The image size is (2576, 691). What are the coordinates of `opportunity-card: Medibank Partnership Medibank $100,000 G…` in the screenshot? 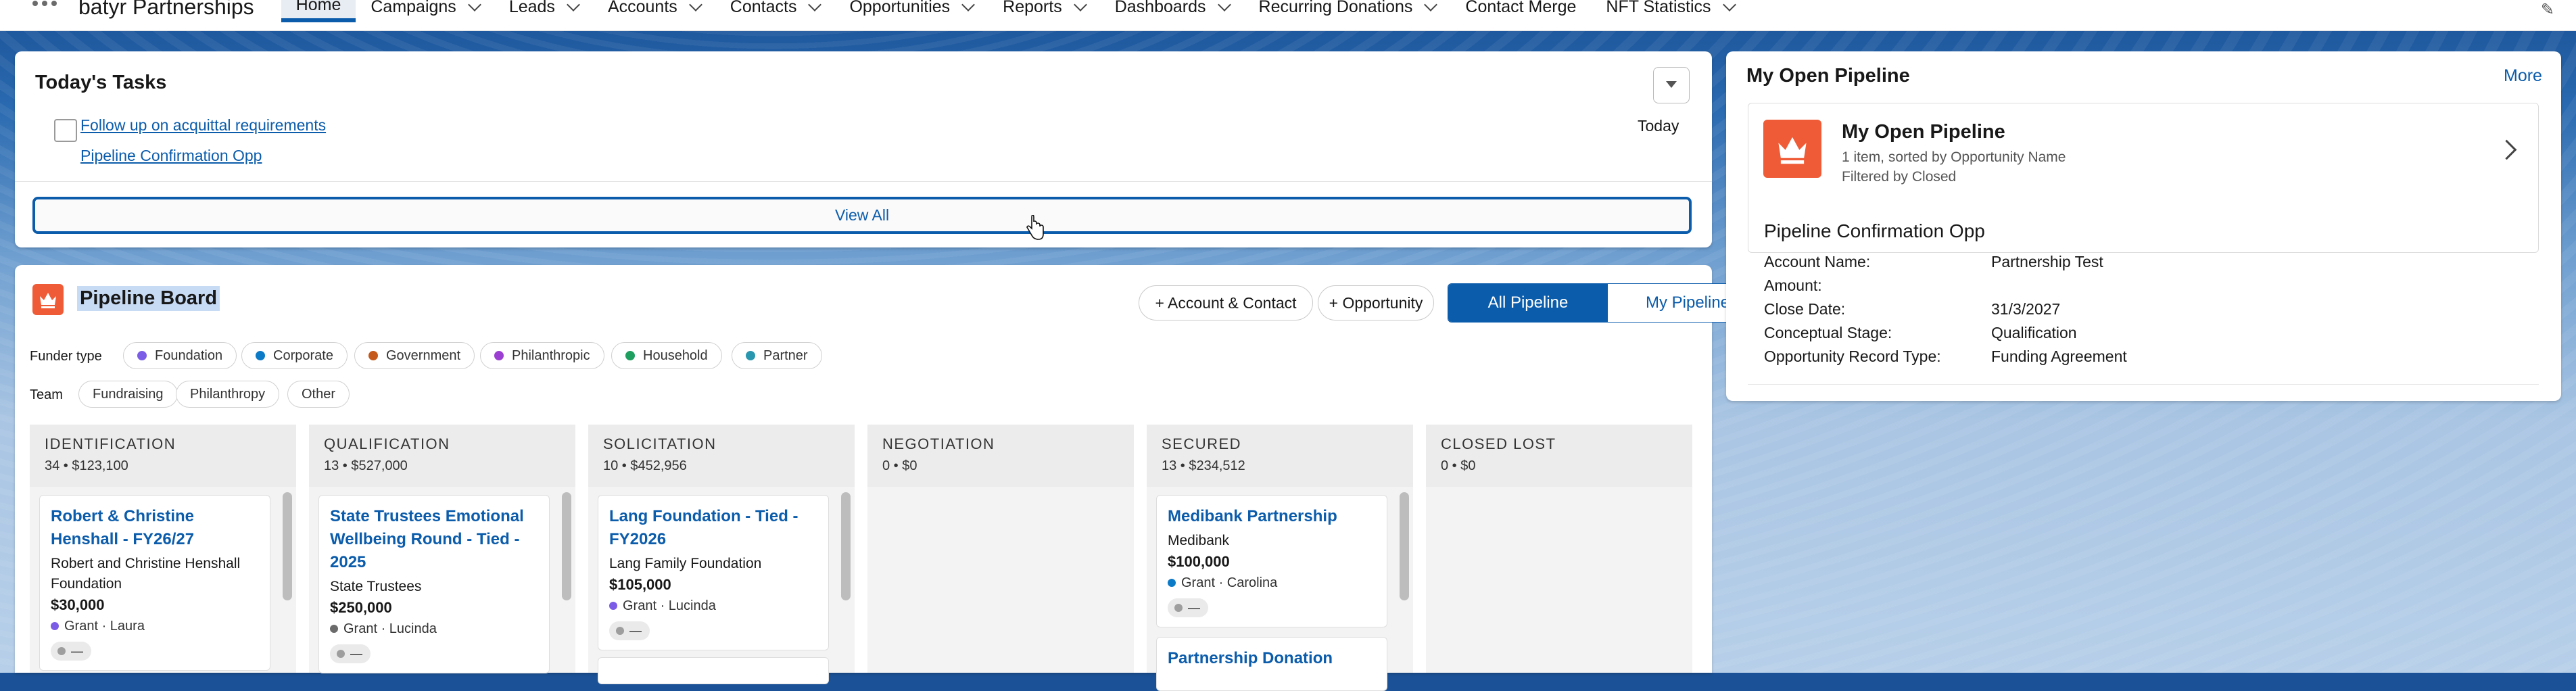 It's located at (1271, 561).